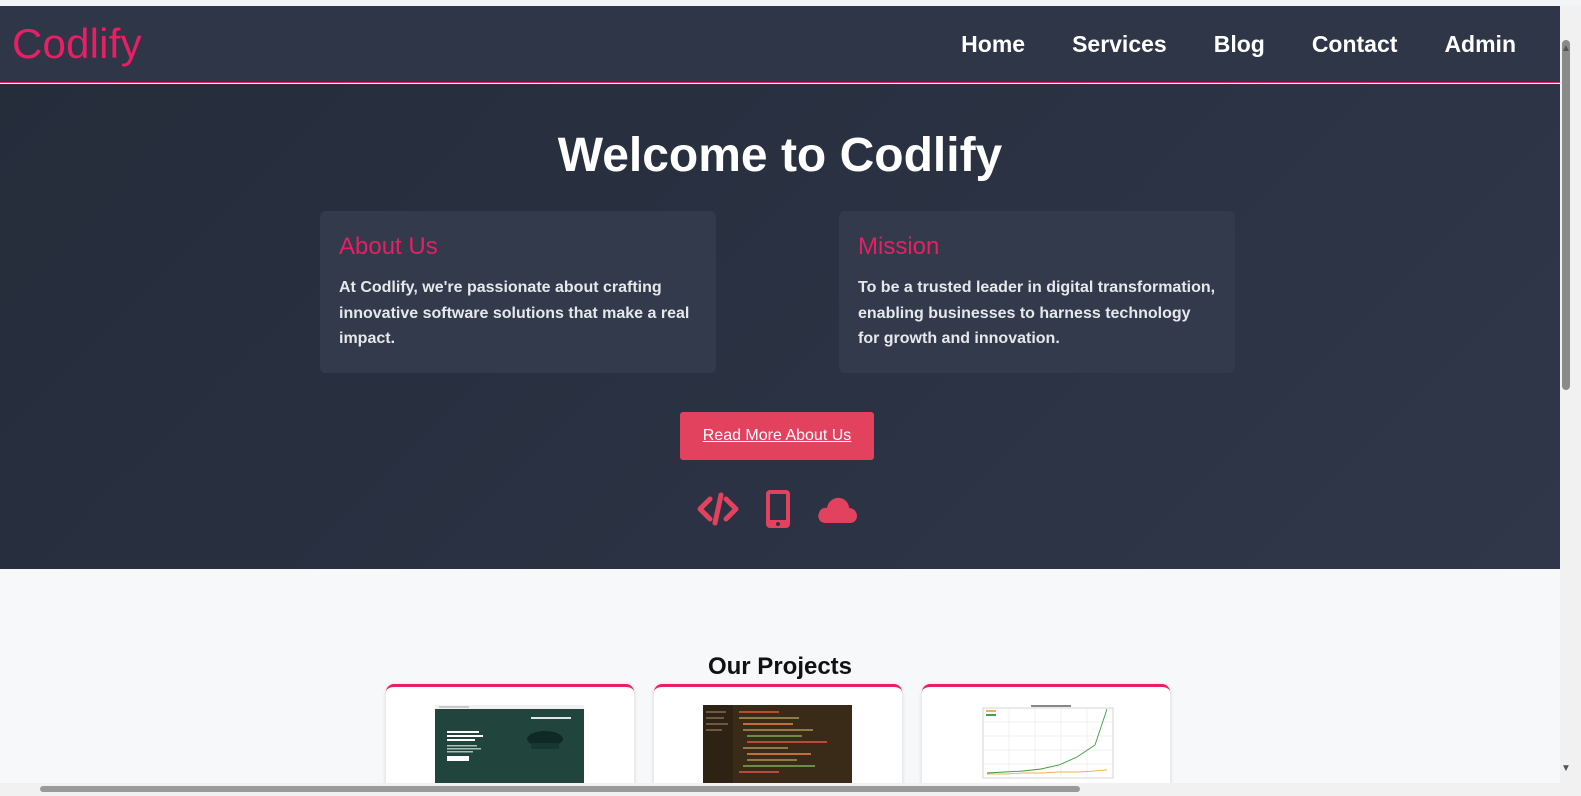 This screenshot has width=1581, height=796. Describe the element at coordinates (837, 511) in the screenshot. I see `cloud-icon` at that location.